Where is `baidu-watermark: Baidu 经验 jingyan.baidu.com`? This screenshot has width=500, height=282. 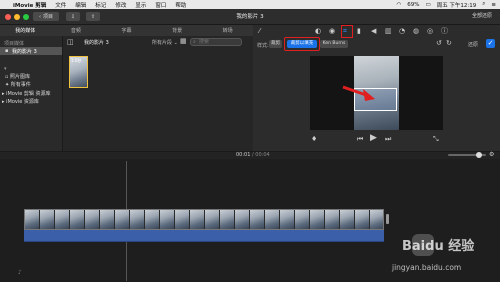 baidu-watermark: Baidu 经验 jingyan.baidu.com is located at coordinates (442, 255).